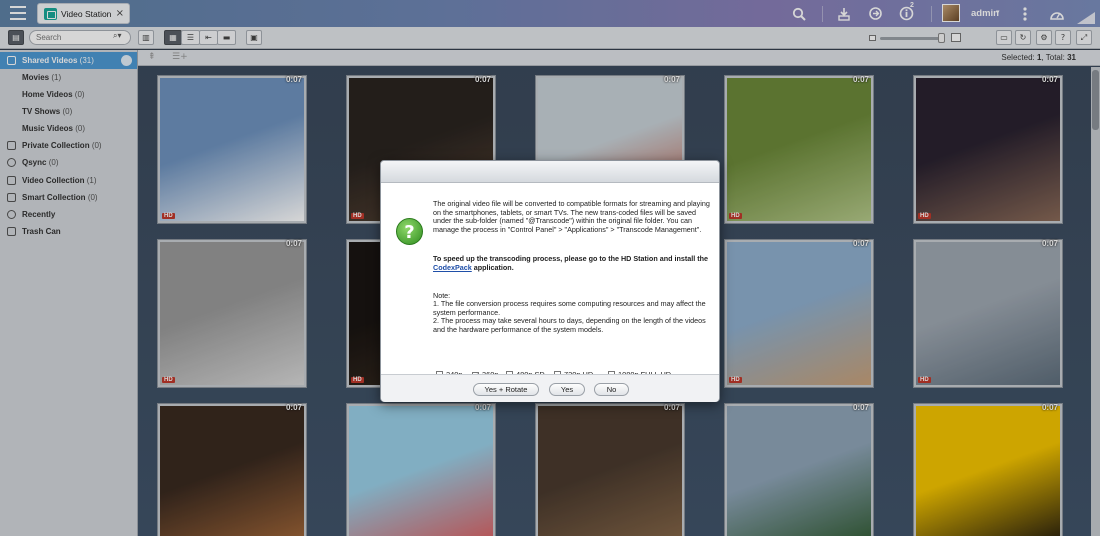 This screenshot has height=536, width=1100. What do you see at coordinates (799, 13) in the screenshot?
I see `search-icon` at bounding box center [799, 13].